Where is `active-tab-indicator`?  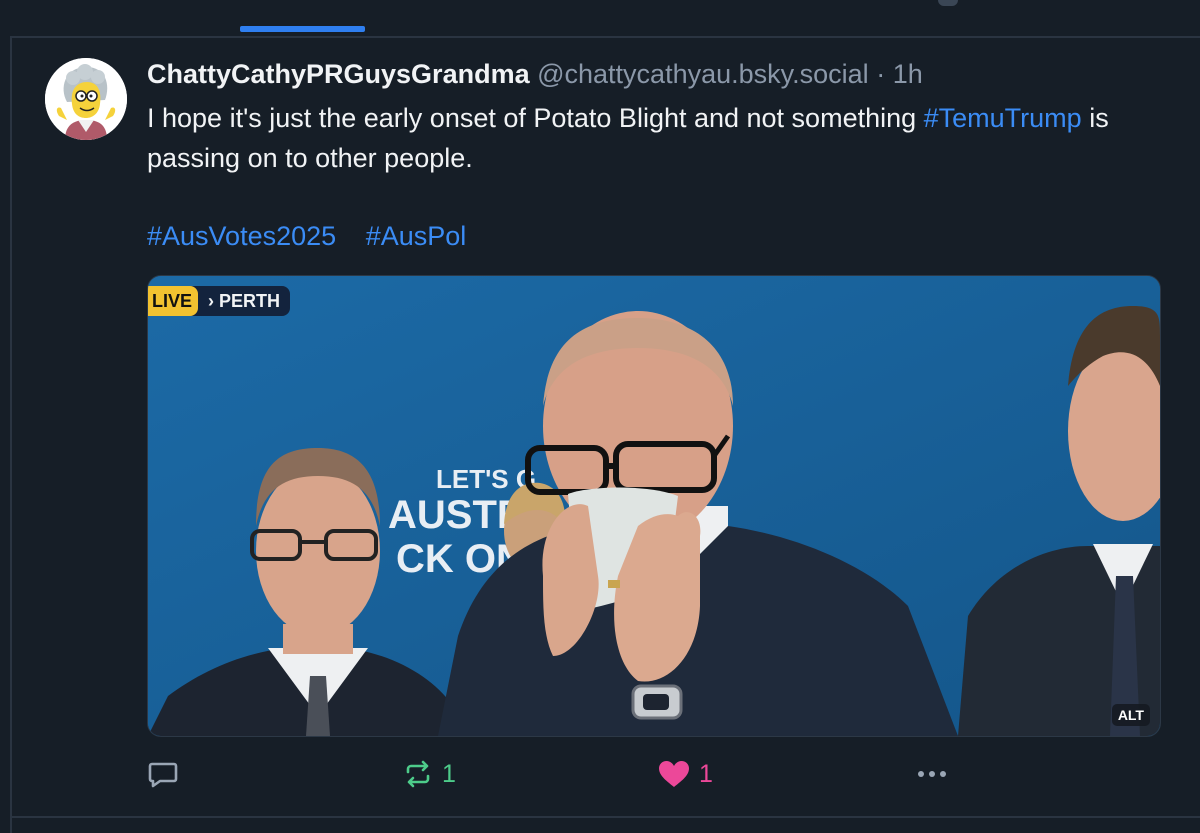 active-tab-indicator is located at coordinates (302, 29).